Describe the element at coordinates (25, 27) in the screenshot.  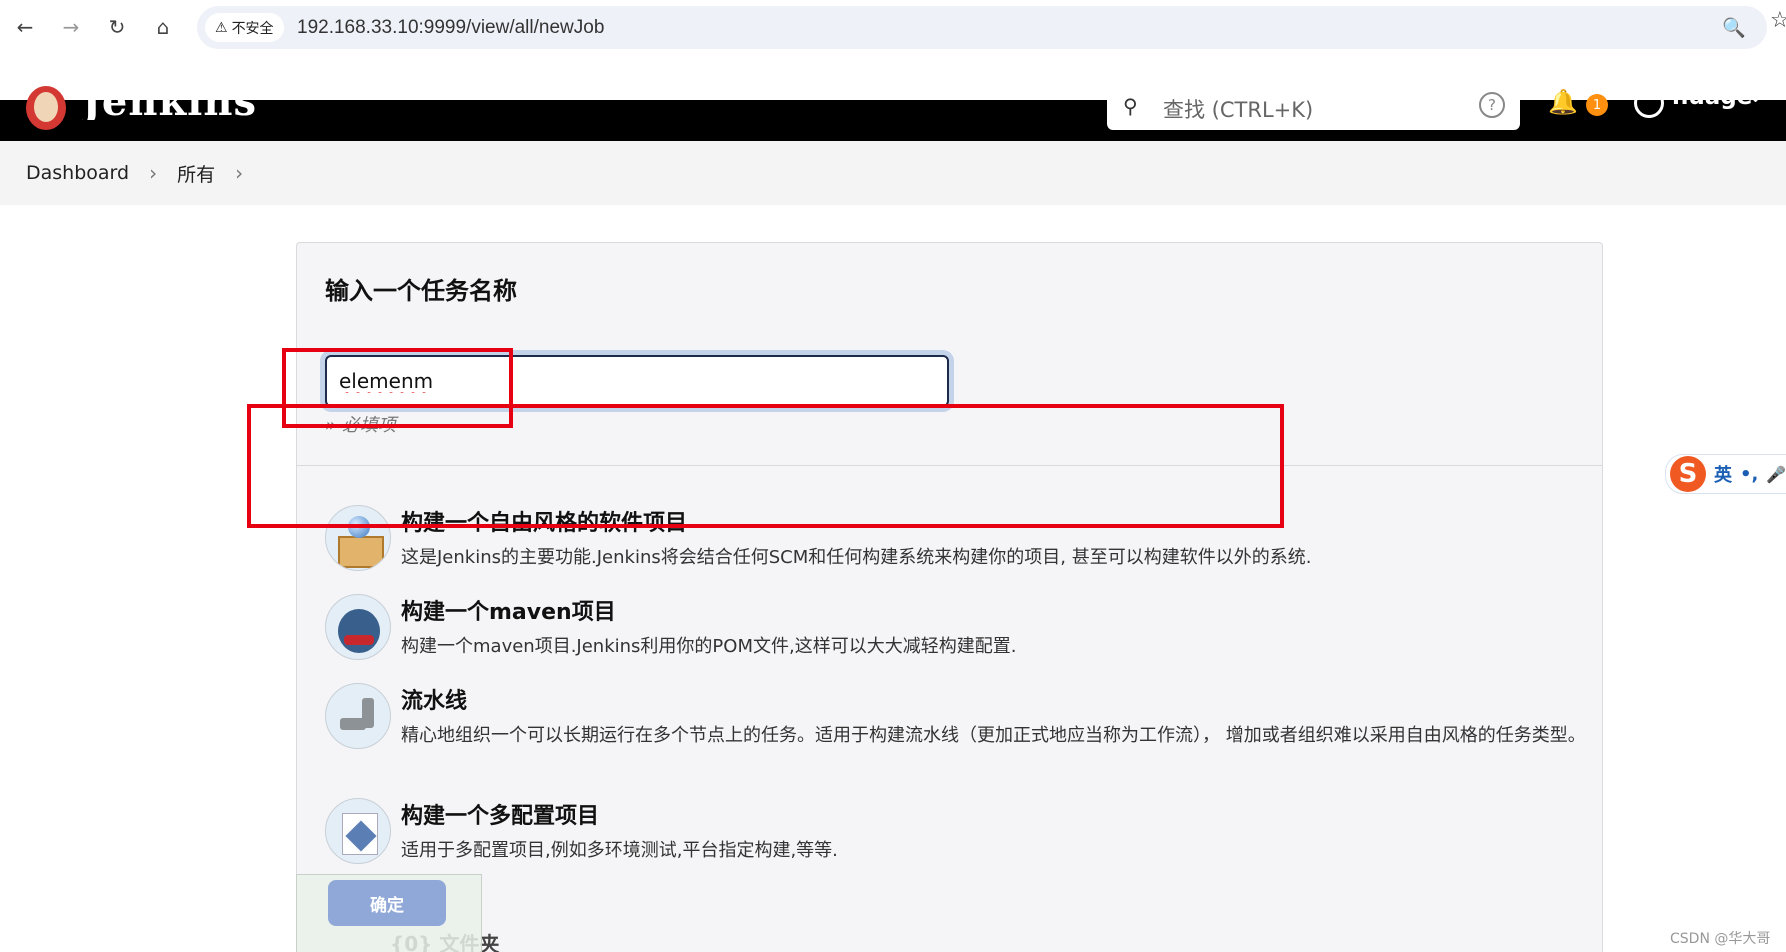
I see `back-icon: ←` at that location.